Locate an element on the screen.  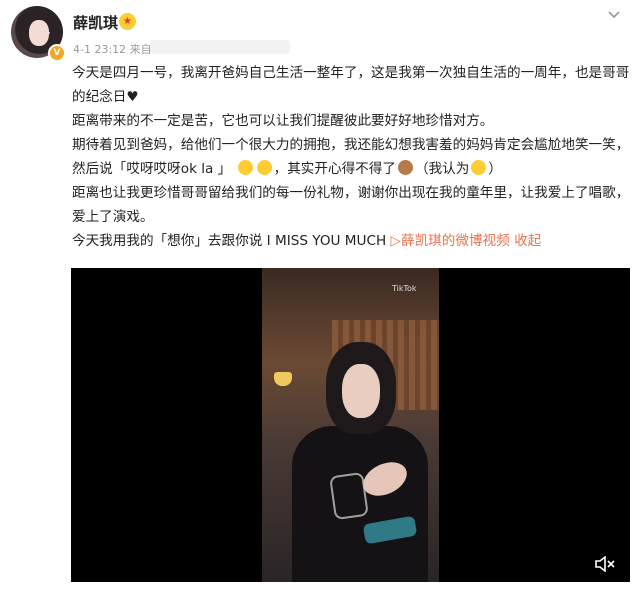
username: 薛凯琪 is located at coordinates (95, 22).